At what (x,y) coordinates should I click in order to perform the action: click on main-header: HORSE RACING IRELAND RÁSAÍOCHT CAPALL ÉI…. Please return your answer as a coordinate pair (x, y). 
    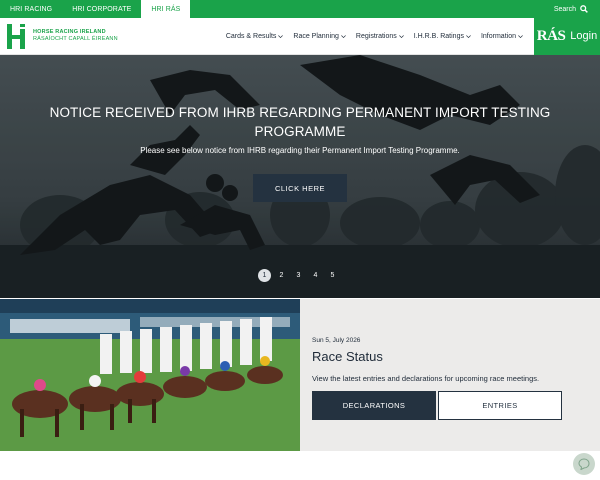
    Looking at the image, I should click on (300, 36).